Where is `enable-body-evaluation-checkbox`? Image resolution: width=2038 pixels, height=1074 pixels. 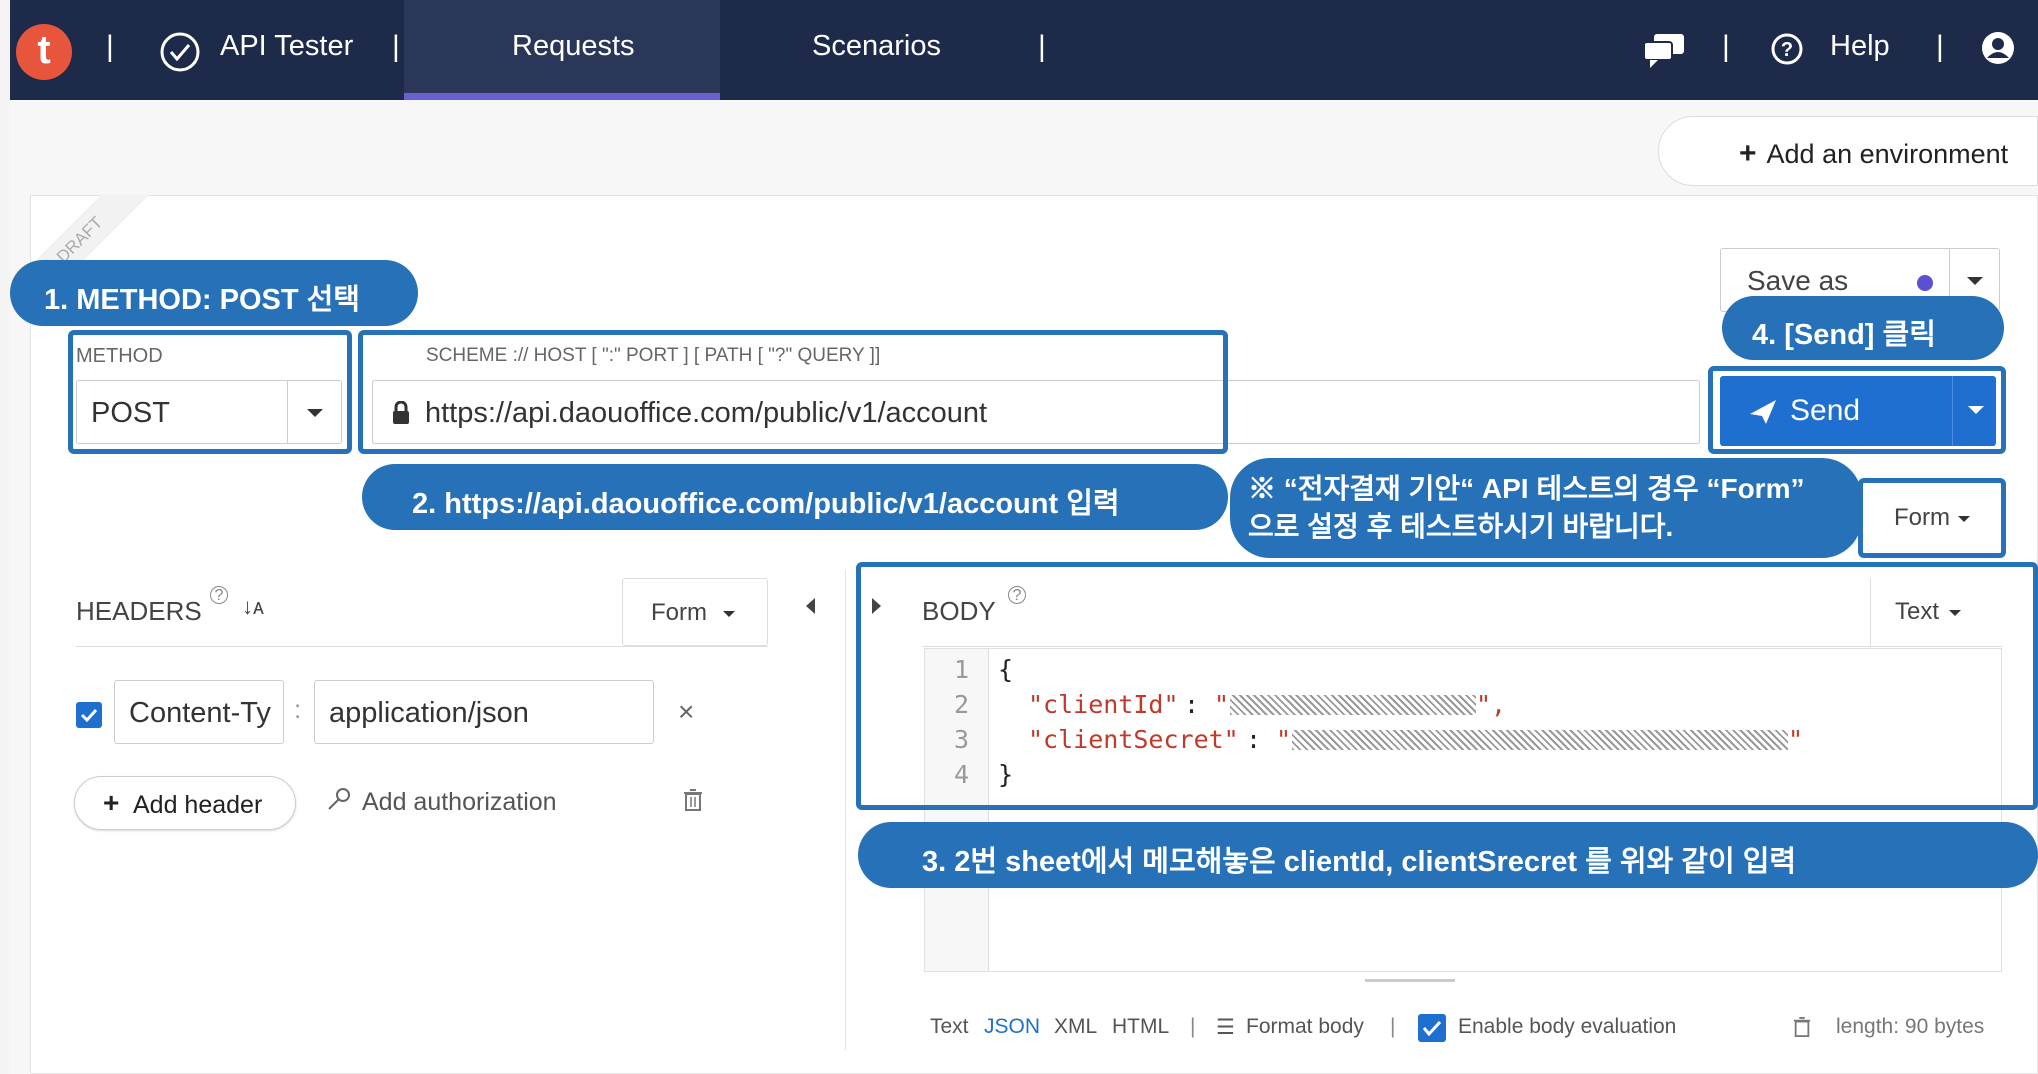
enable-body-evaluation-checkbox is located at coordinates (1432, 1028).